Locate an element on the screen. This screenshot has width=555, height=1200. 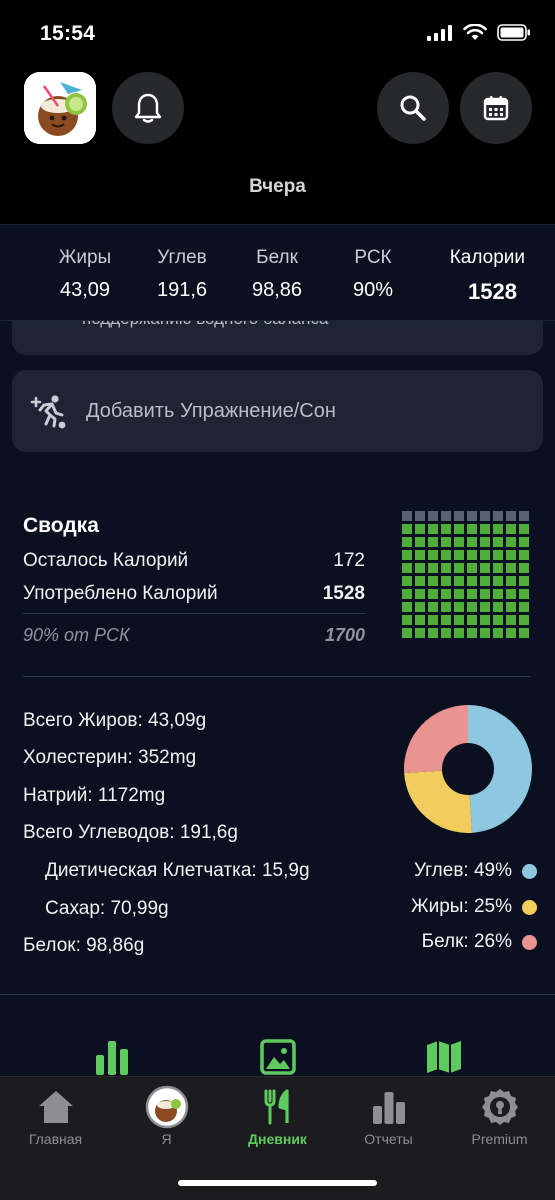
macro-rdi: РСК 90% is located at coordinates (373, 274).